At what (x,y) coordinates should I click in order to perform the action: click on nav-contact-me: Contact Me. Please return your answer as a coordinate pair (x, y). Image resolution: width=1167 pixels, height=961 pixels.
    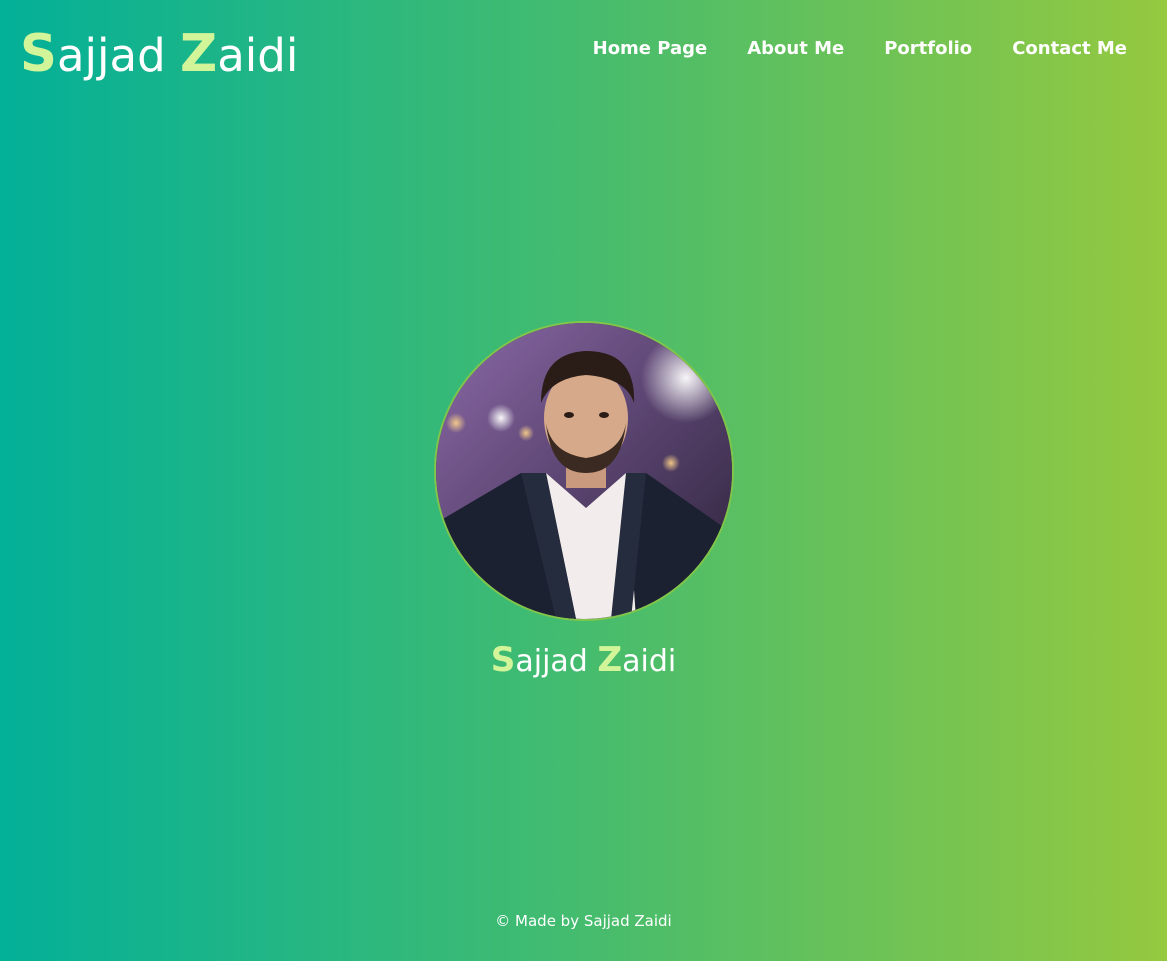
    Looking at the image, I should click on (1069, 48).